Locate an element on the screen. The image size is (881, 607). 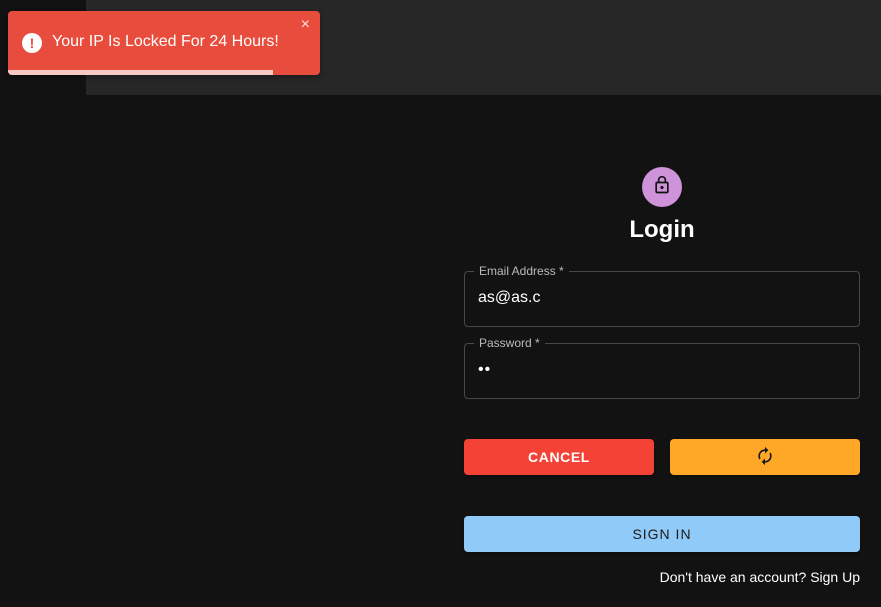
sign-up-prompt: Don't have an account? is located at coordinates (735, 577).